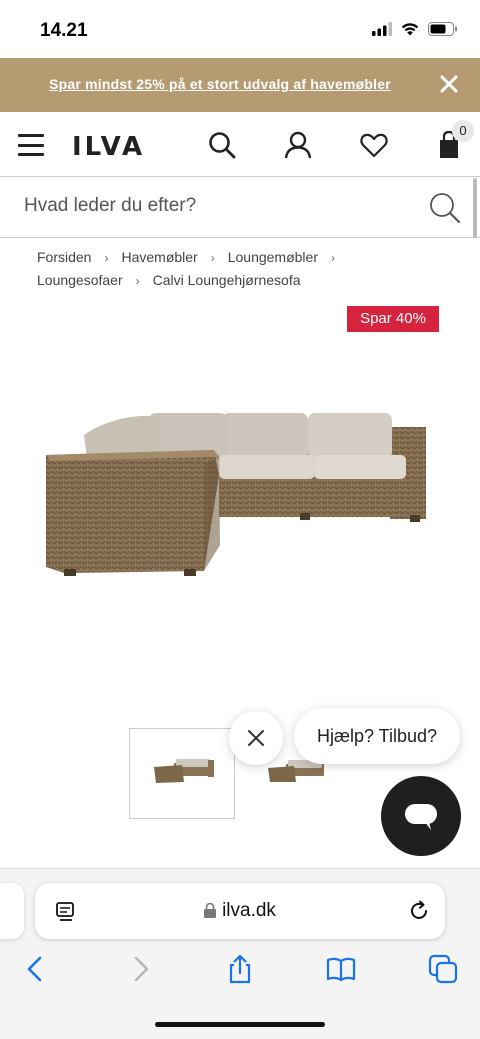 The height and width of the screenshot is (1039, 480). What do you see at coordinates (140, 969) in the screenshot?
I see `forward-icon` at bounding box center [140, 969].